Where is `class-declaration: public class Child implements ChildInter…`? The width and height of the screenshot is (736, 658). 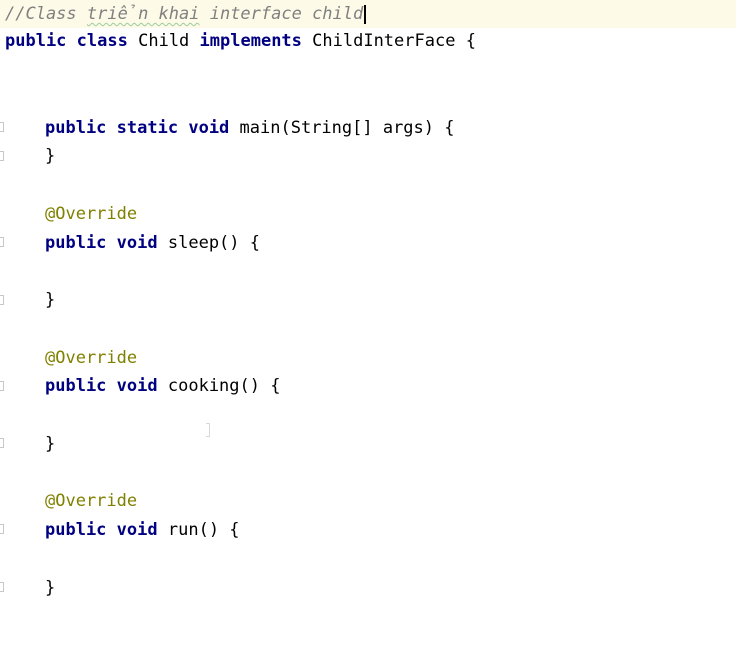 class-declaration: public class Child implements ChildInter… is located at coordinates (240, 41).